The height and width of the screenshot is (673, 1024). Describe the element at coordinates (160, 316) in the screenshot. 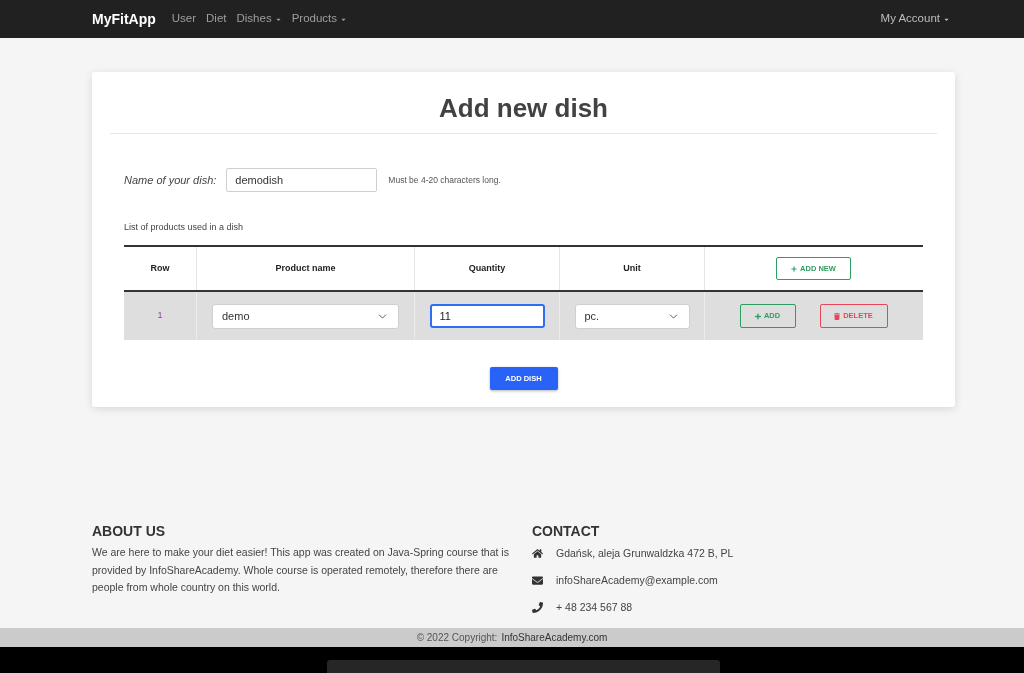

I see `row-number: 1` at that location.